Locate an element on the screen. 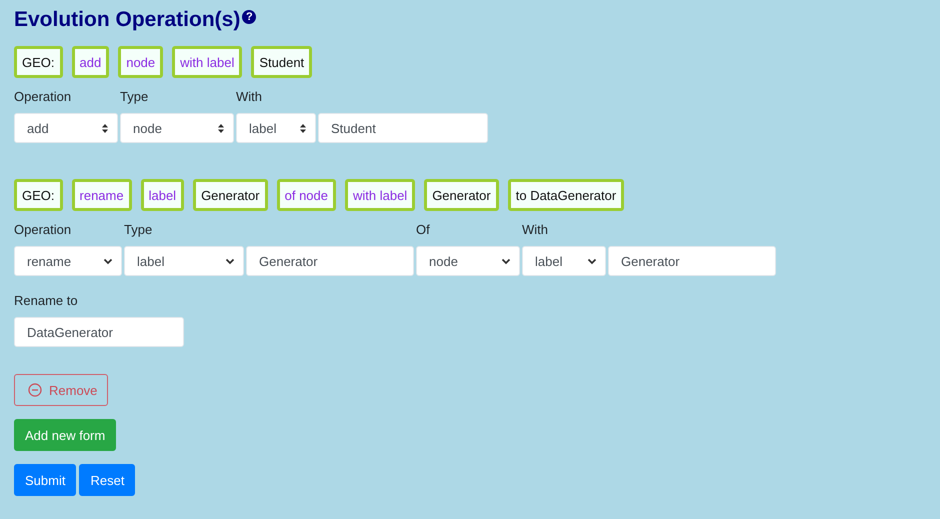 The width and height of the screenshot is (940, 519). query-token: label is located at coordinates (162, 195).